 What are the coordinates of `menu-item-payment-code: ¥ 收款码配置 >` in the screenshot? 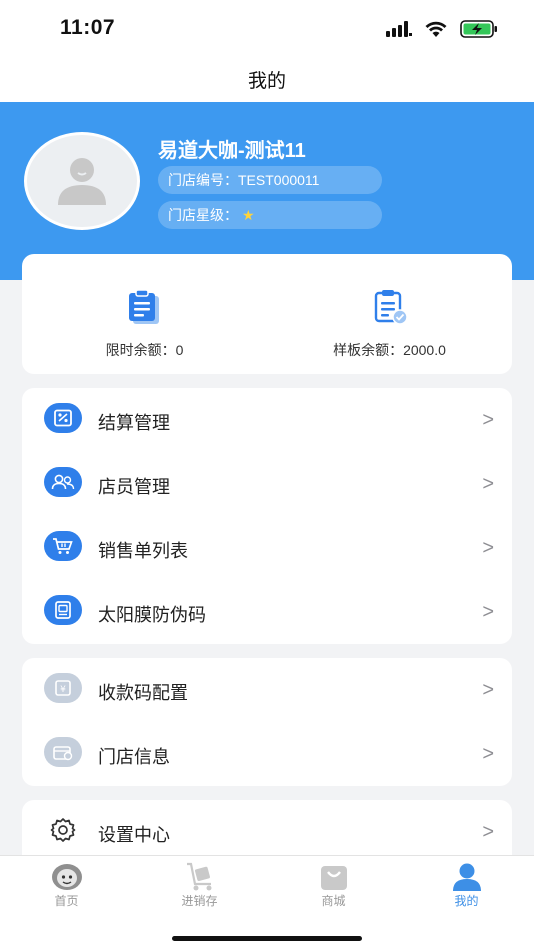 It's located at (267, 692).